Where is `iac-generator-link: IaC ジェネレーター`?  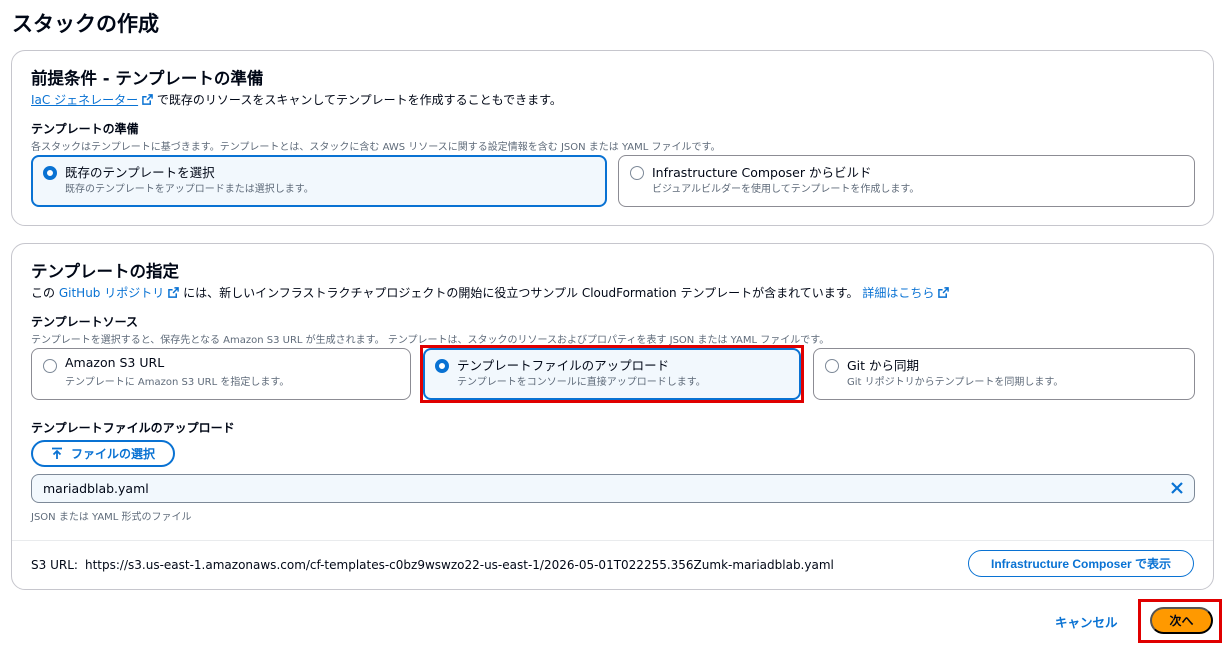
iac-generator-link: IaC ジェネレーター is located at coordinates (84, 100).